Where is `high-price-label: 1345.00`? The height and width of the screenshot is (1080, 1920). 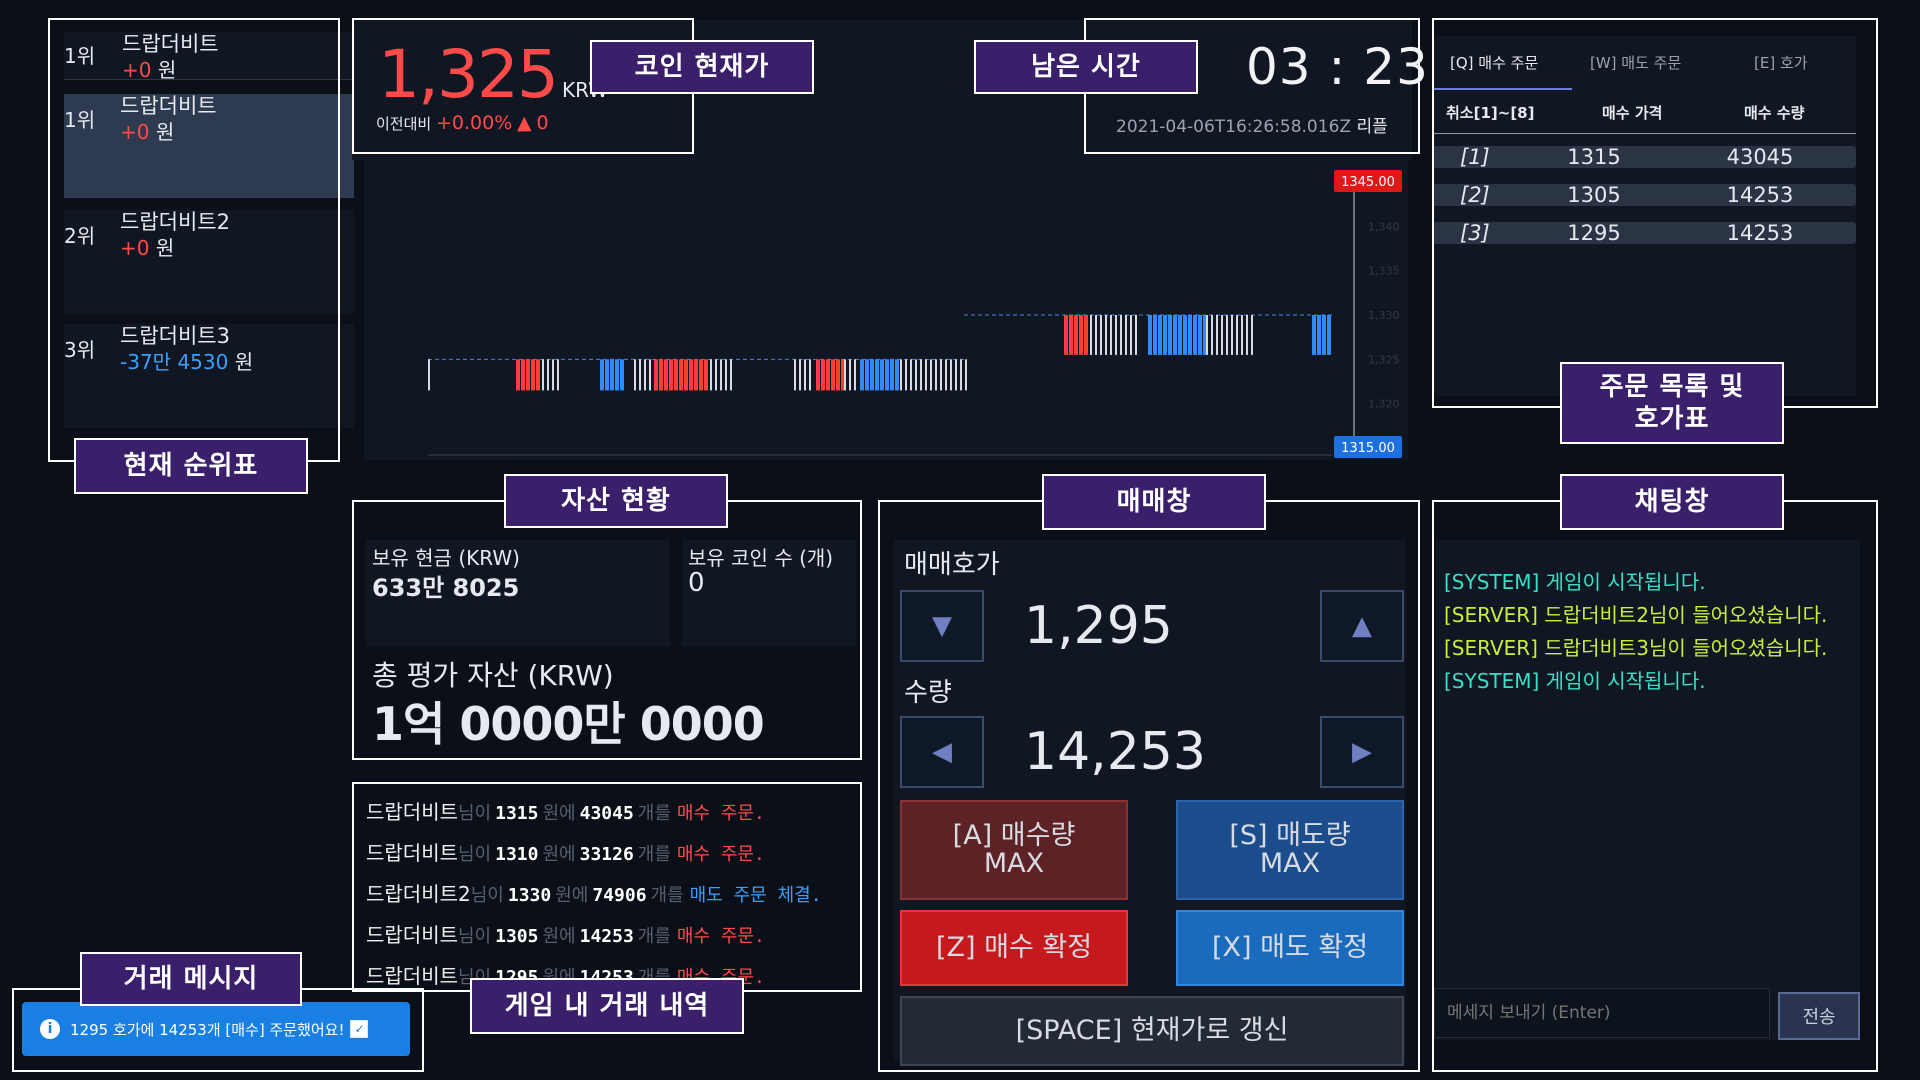
high-price-label: 1345.00 is located at coordinates (1368, 182).